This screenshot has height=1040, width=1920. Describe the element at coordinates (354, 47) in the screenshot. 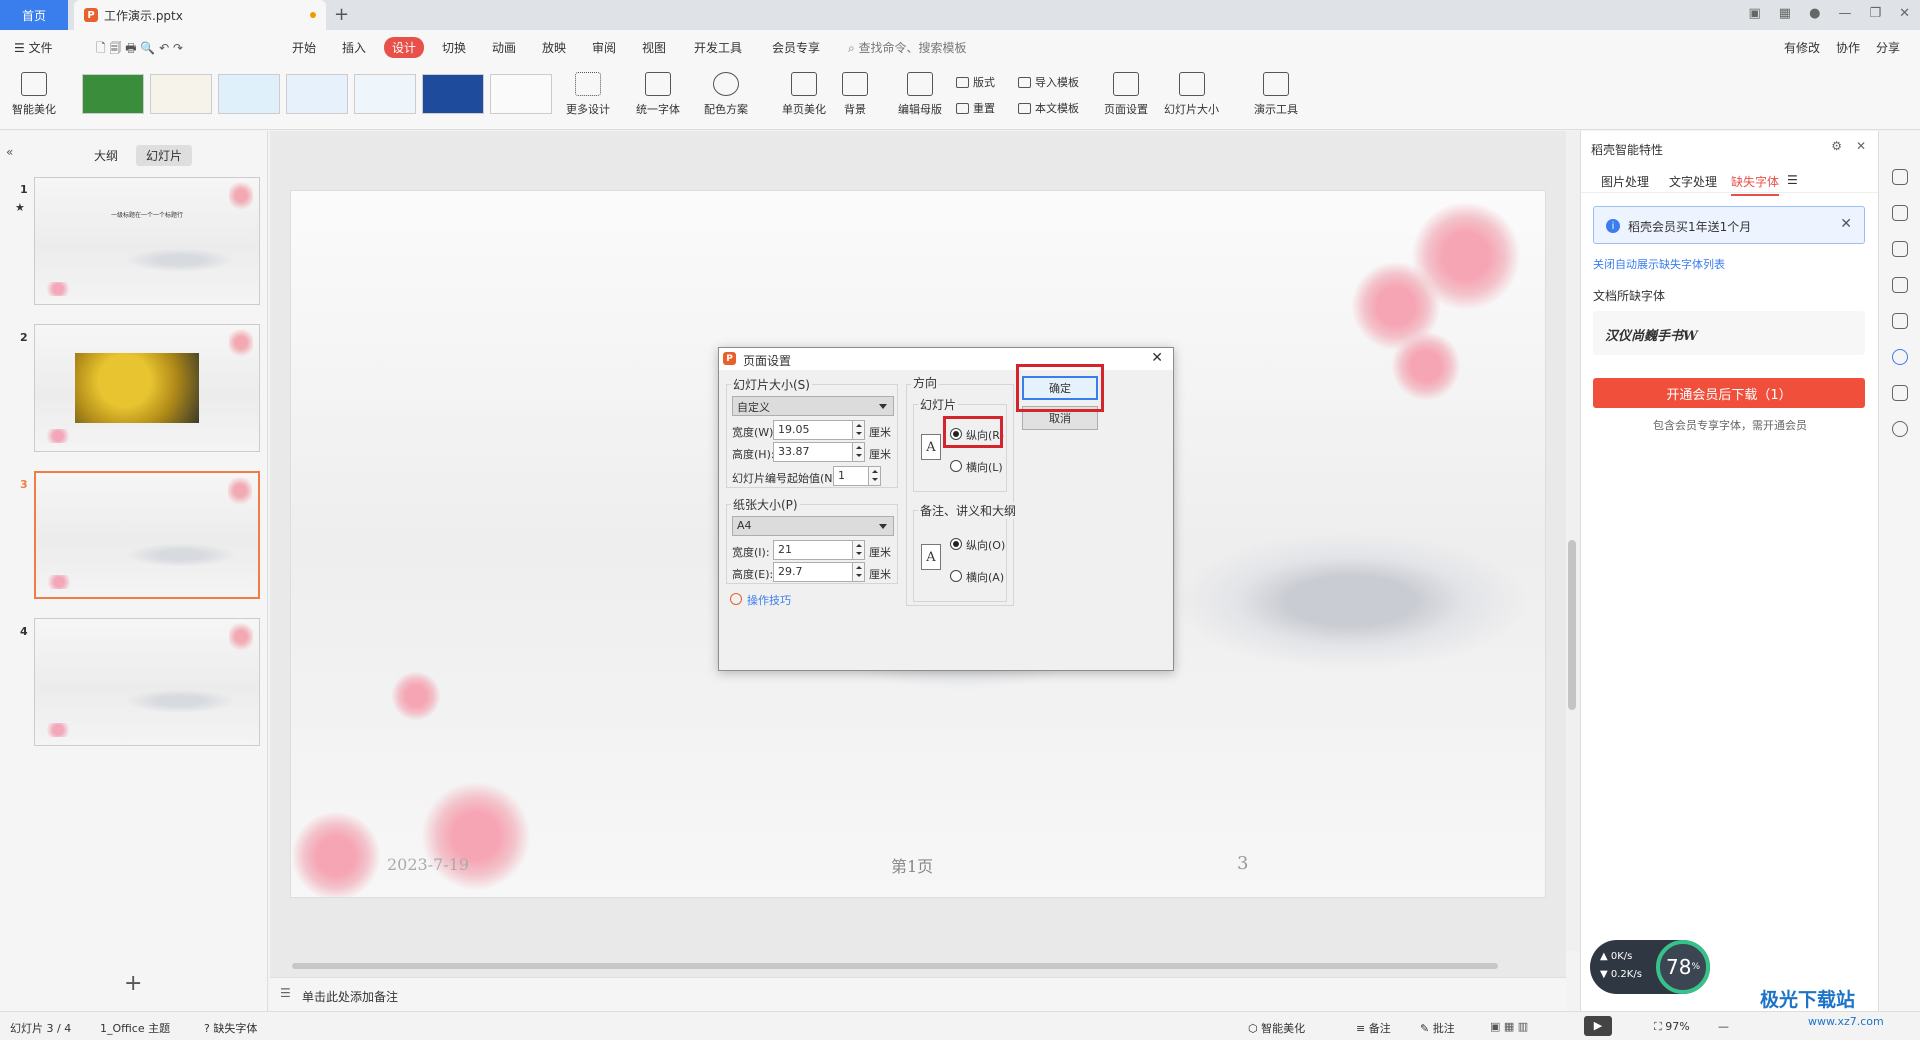

I see `menu-insert: 插入` at that location.